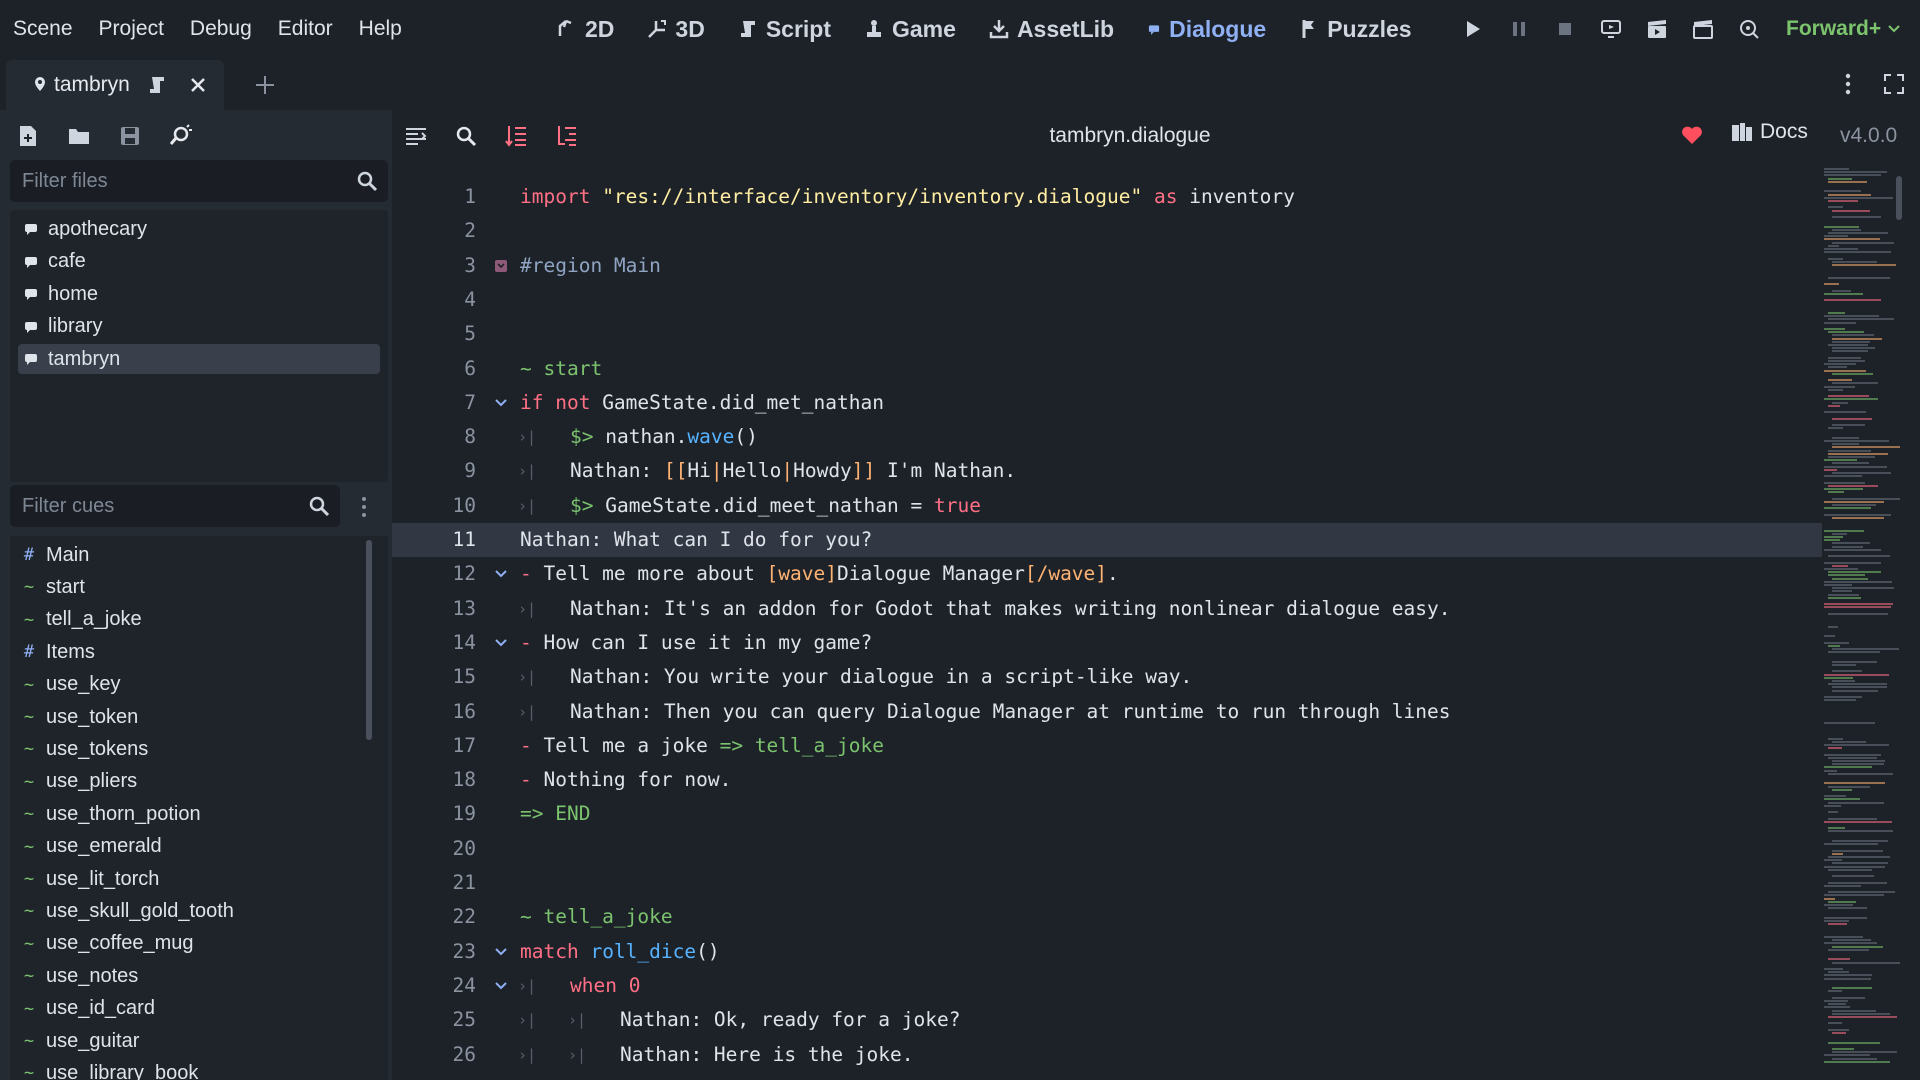  I want to click on code-line: 5, so click(1107, 334).